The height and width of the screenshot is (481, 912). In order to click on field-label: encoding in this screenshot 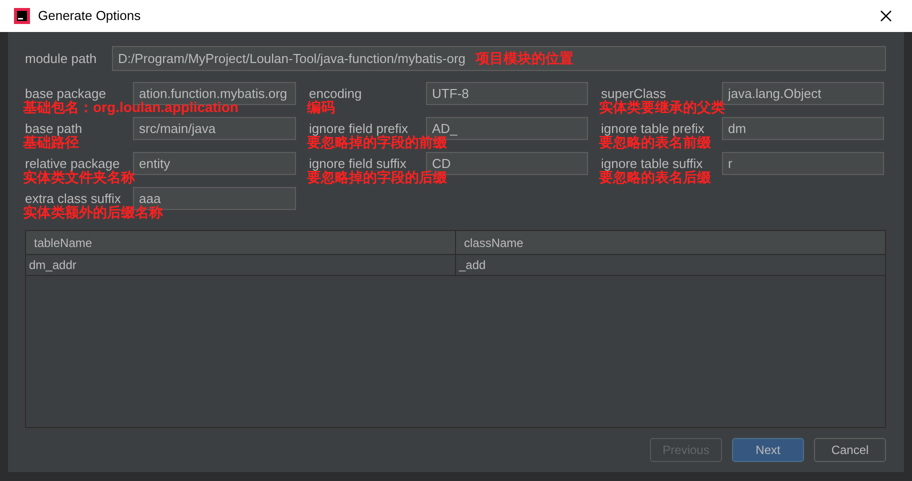, I will do `click(336, 92)`.